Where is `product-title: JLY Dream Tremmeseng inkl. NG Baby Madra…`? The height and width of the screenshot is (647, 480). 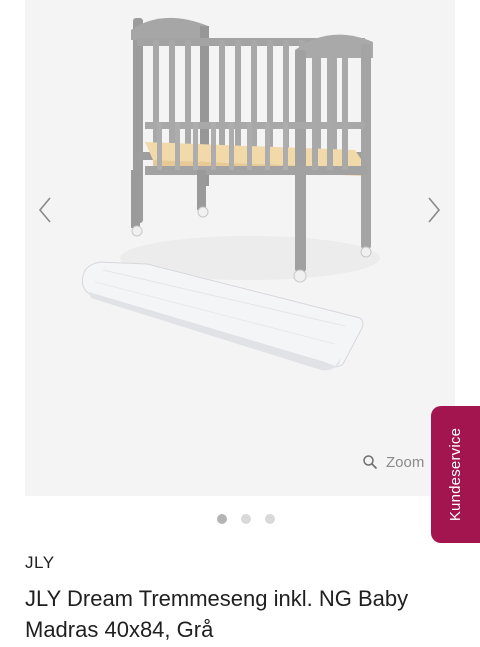 product-title: JLY Dream Tremmeseng inkl. NG Baby Madra… is located at coordinates (217, 614).